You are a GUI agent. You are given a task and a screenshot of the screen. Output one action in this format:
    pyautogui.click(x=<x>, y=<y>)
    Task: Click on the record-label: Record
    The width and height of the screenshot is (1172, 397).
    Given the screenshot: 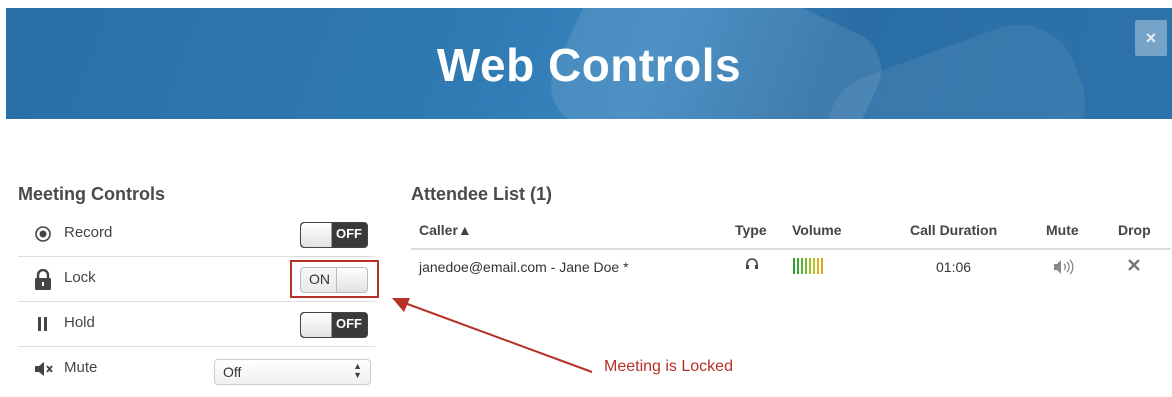 What is the action you would take?
    pyautogui.click(x=88, y=232)
    